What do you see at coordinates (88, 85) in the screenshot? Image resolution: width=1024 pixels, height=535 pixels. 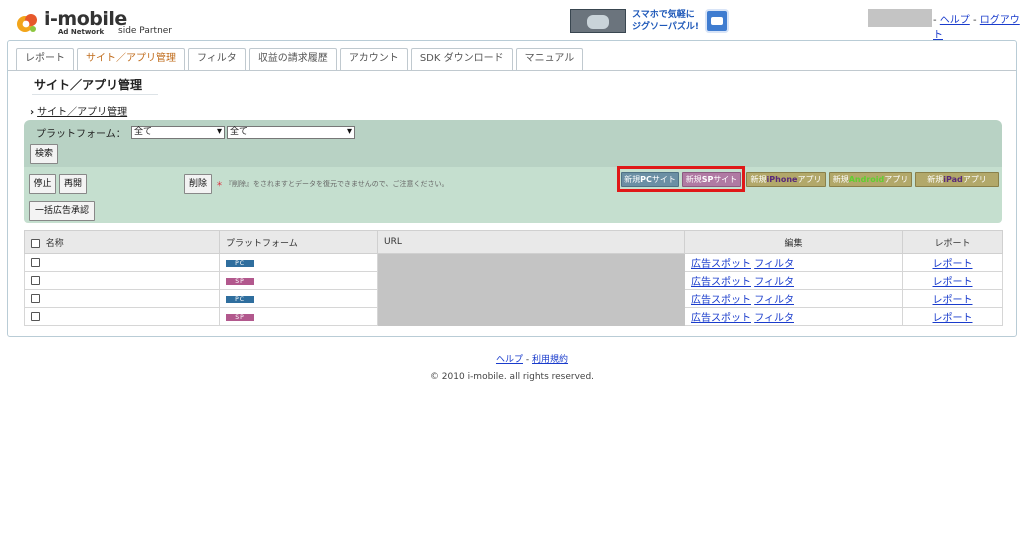 I see `page-title: サイト／アプリ管理` at bounding box center [88, 85].